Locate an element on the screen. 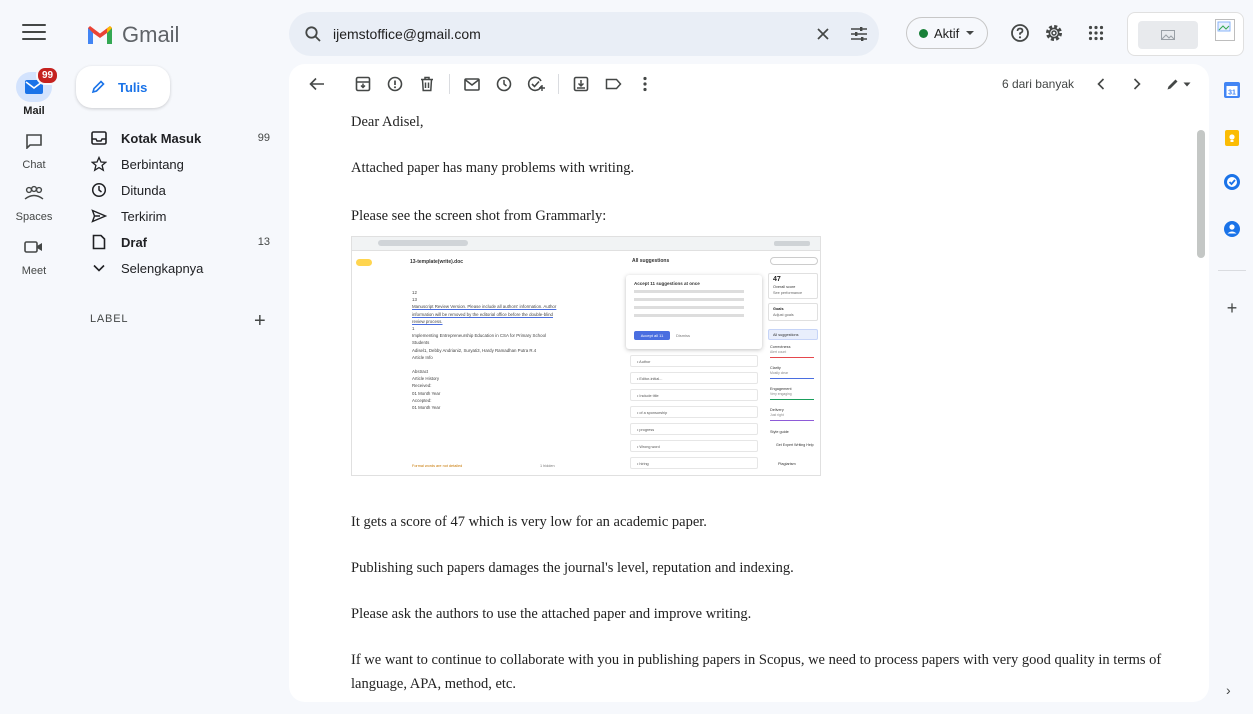 The height and width of the screenshot is (714, 1253). clear-search-icon is located at coordinates (823, 34).